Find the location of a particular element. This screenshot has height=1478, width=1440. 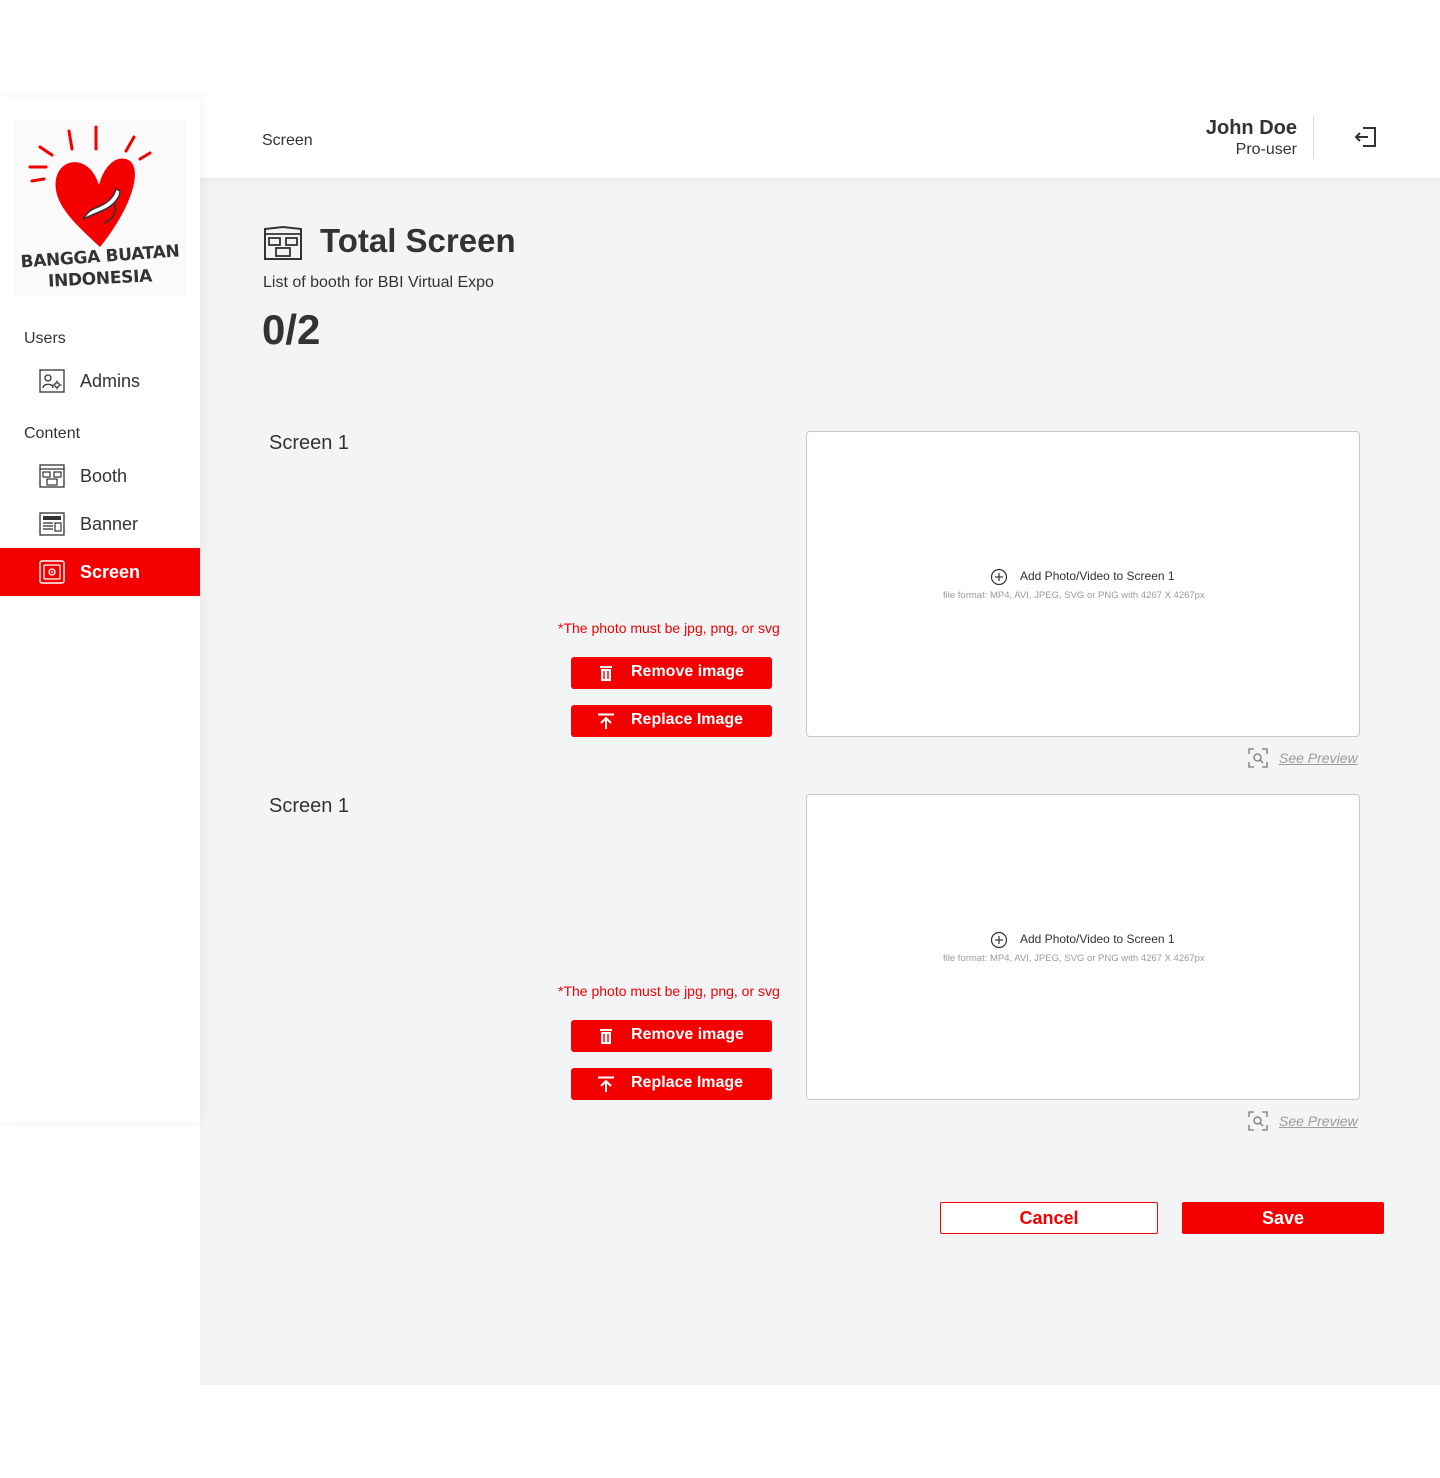

page-subtitle: List of booth for BBI Virtual Expo is located at coordinates (378, 282).